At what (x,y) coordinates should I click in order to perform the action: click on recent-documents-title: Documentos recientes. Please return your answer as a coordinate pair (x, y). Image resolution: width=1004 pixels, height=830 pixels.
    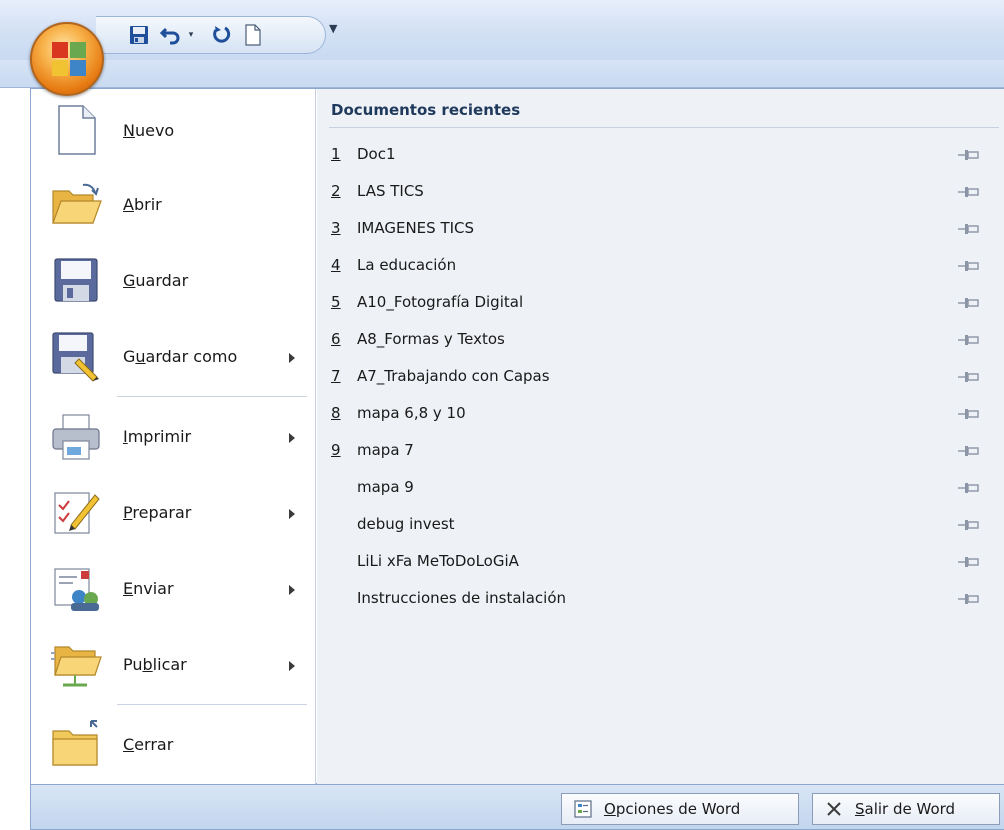
    Looking at the image, I should click on (426, 110).